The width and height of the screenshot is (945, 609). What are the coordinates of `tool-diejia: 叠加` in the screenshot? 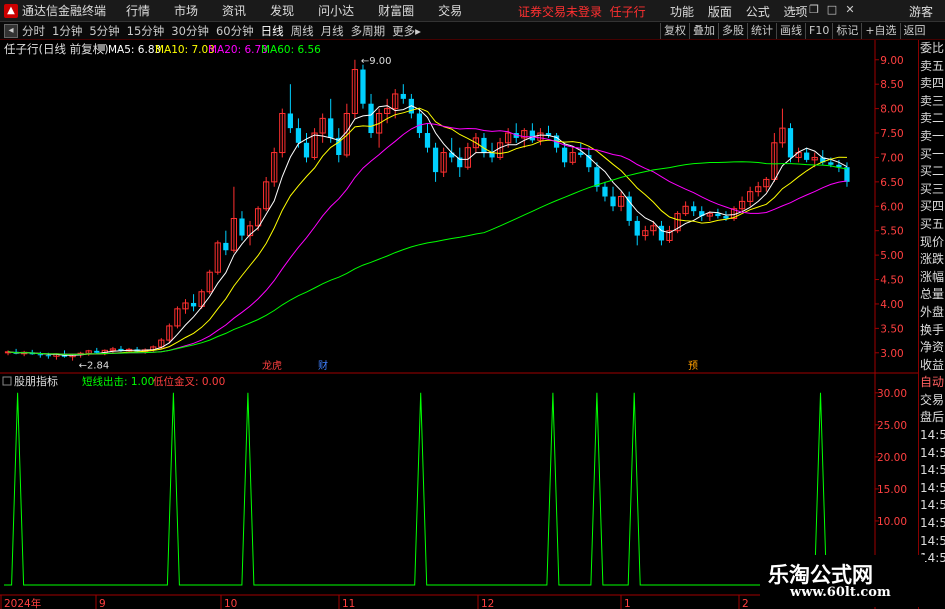 It's located at (703, 31).